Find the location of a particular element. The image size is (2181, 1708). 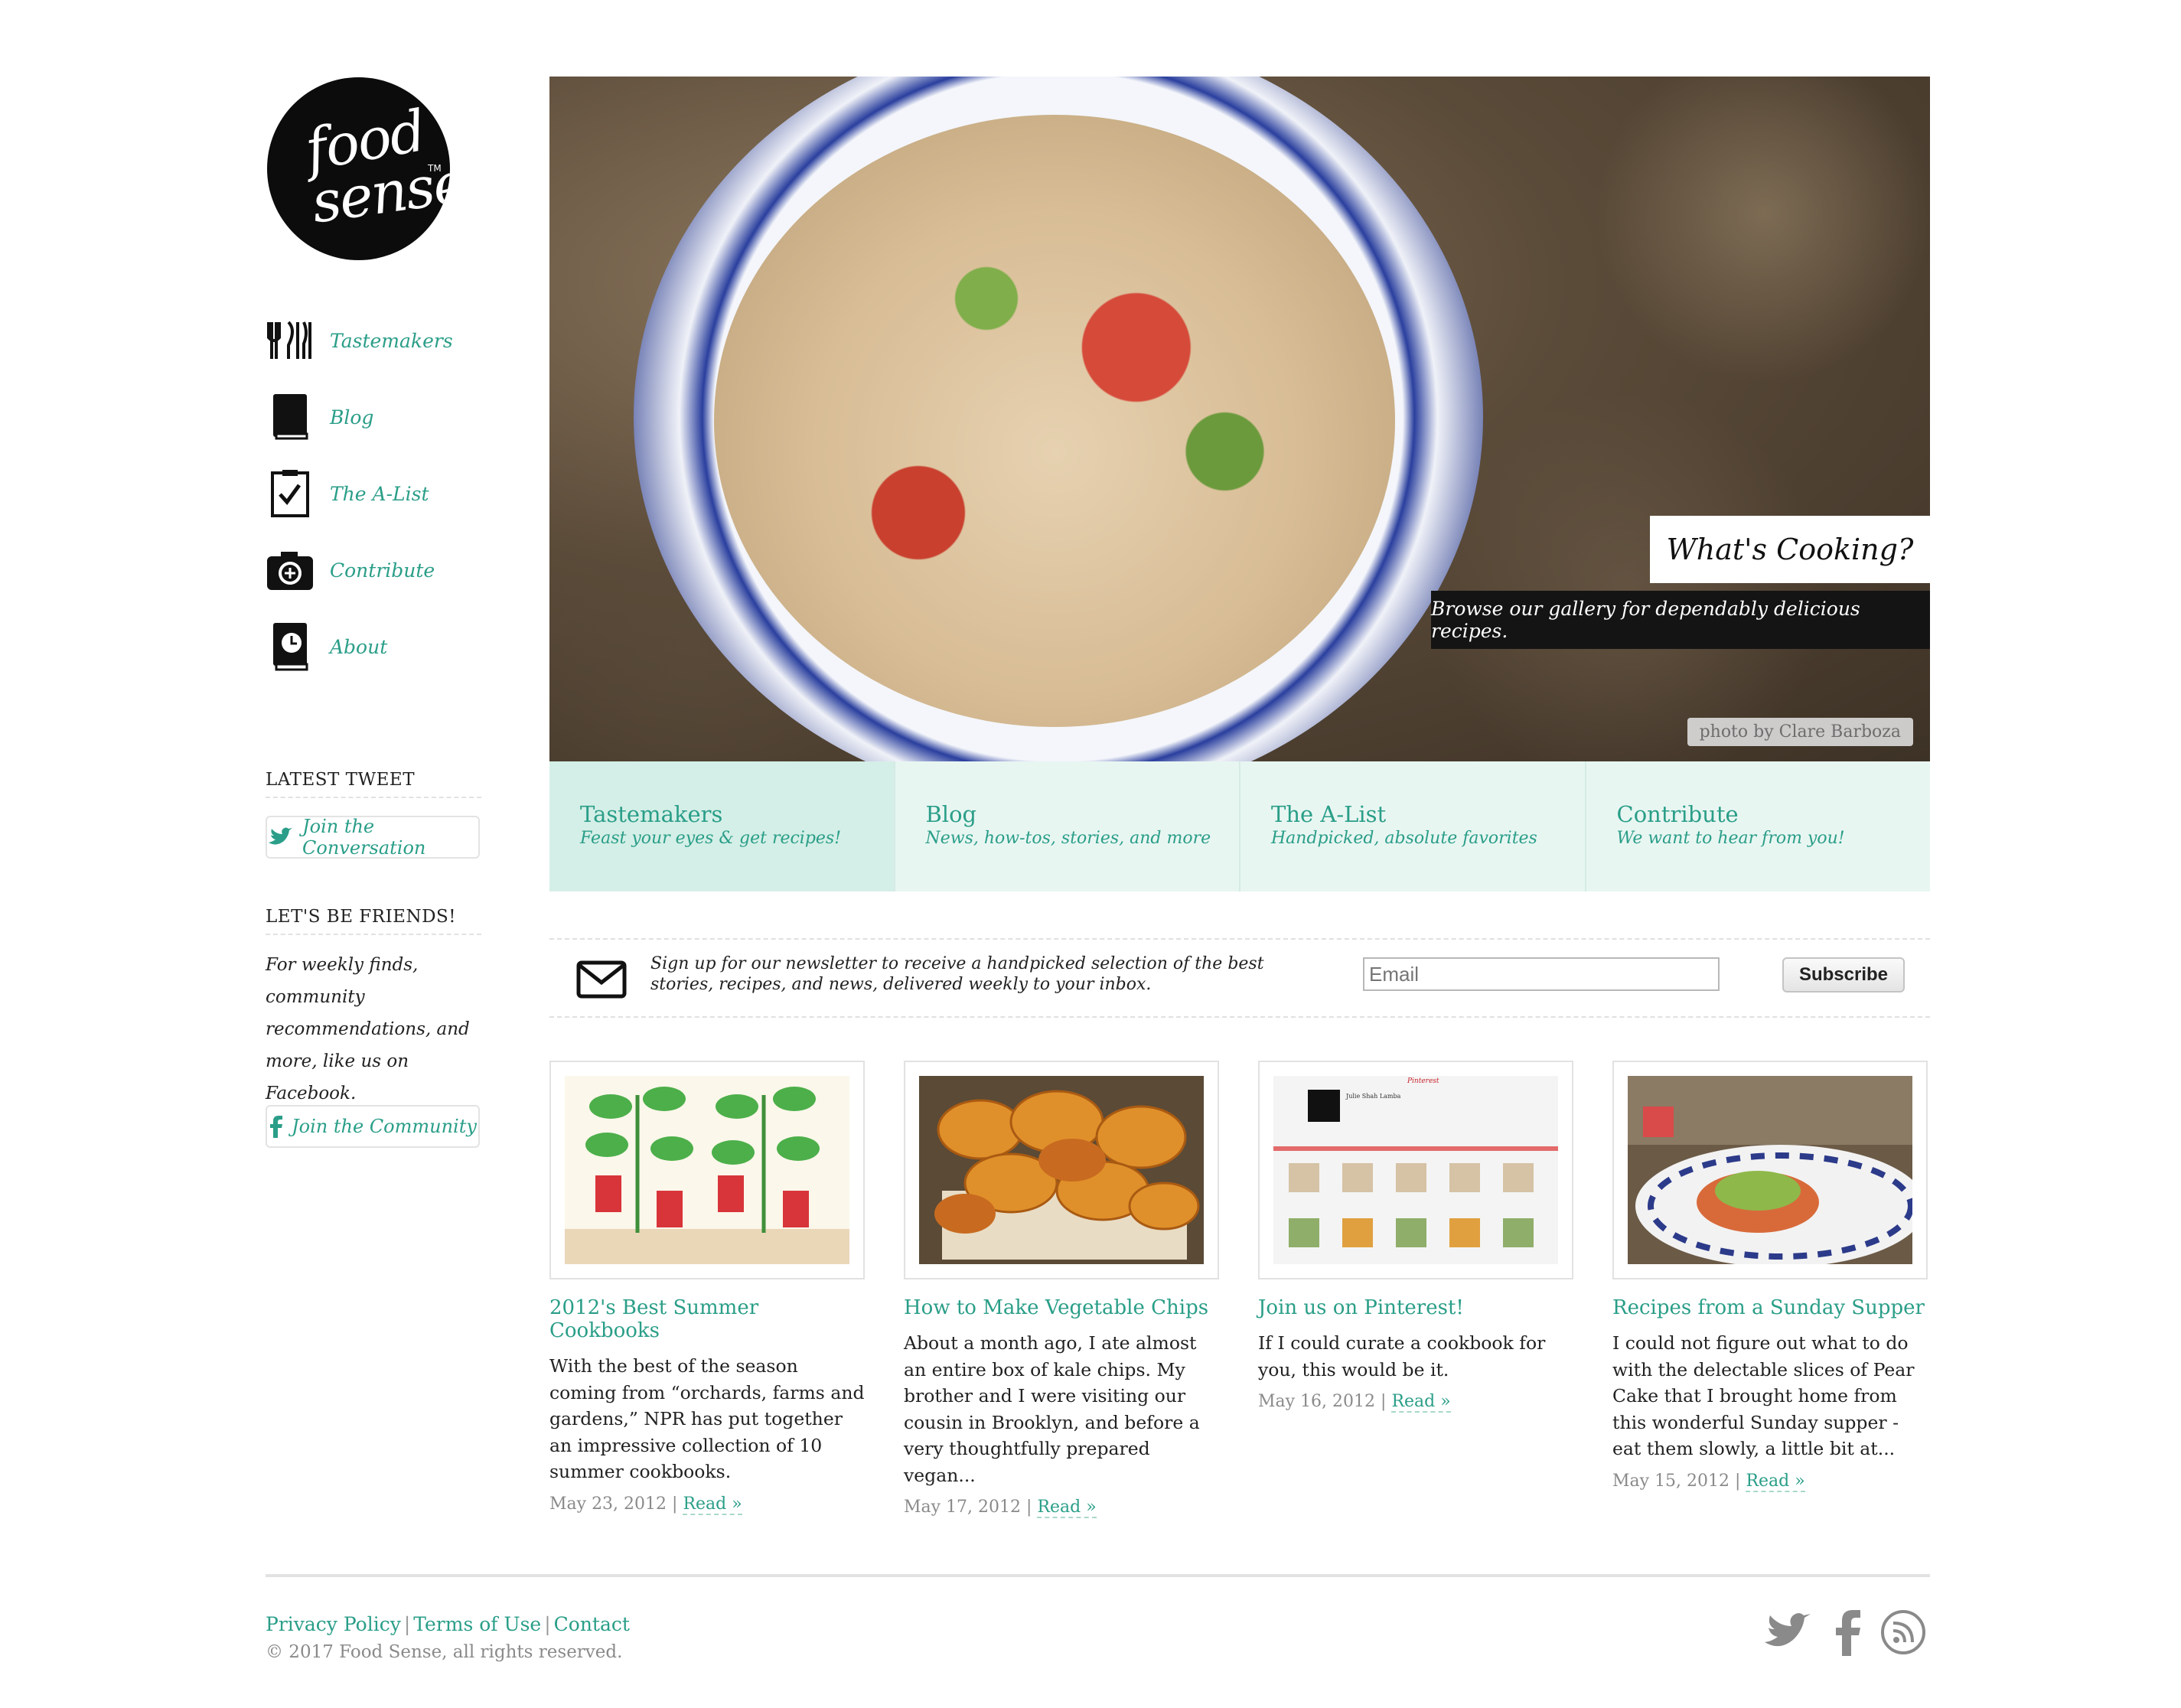

article-meta: May 15, 2012 | Read » is located at coordinates (1770, 1481).